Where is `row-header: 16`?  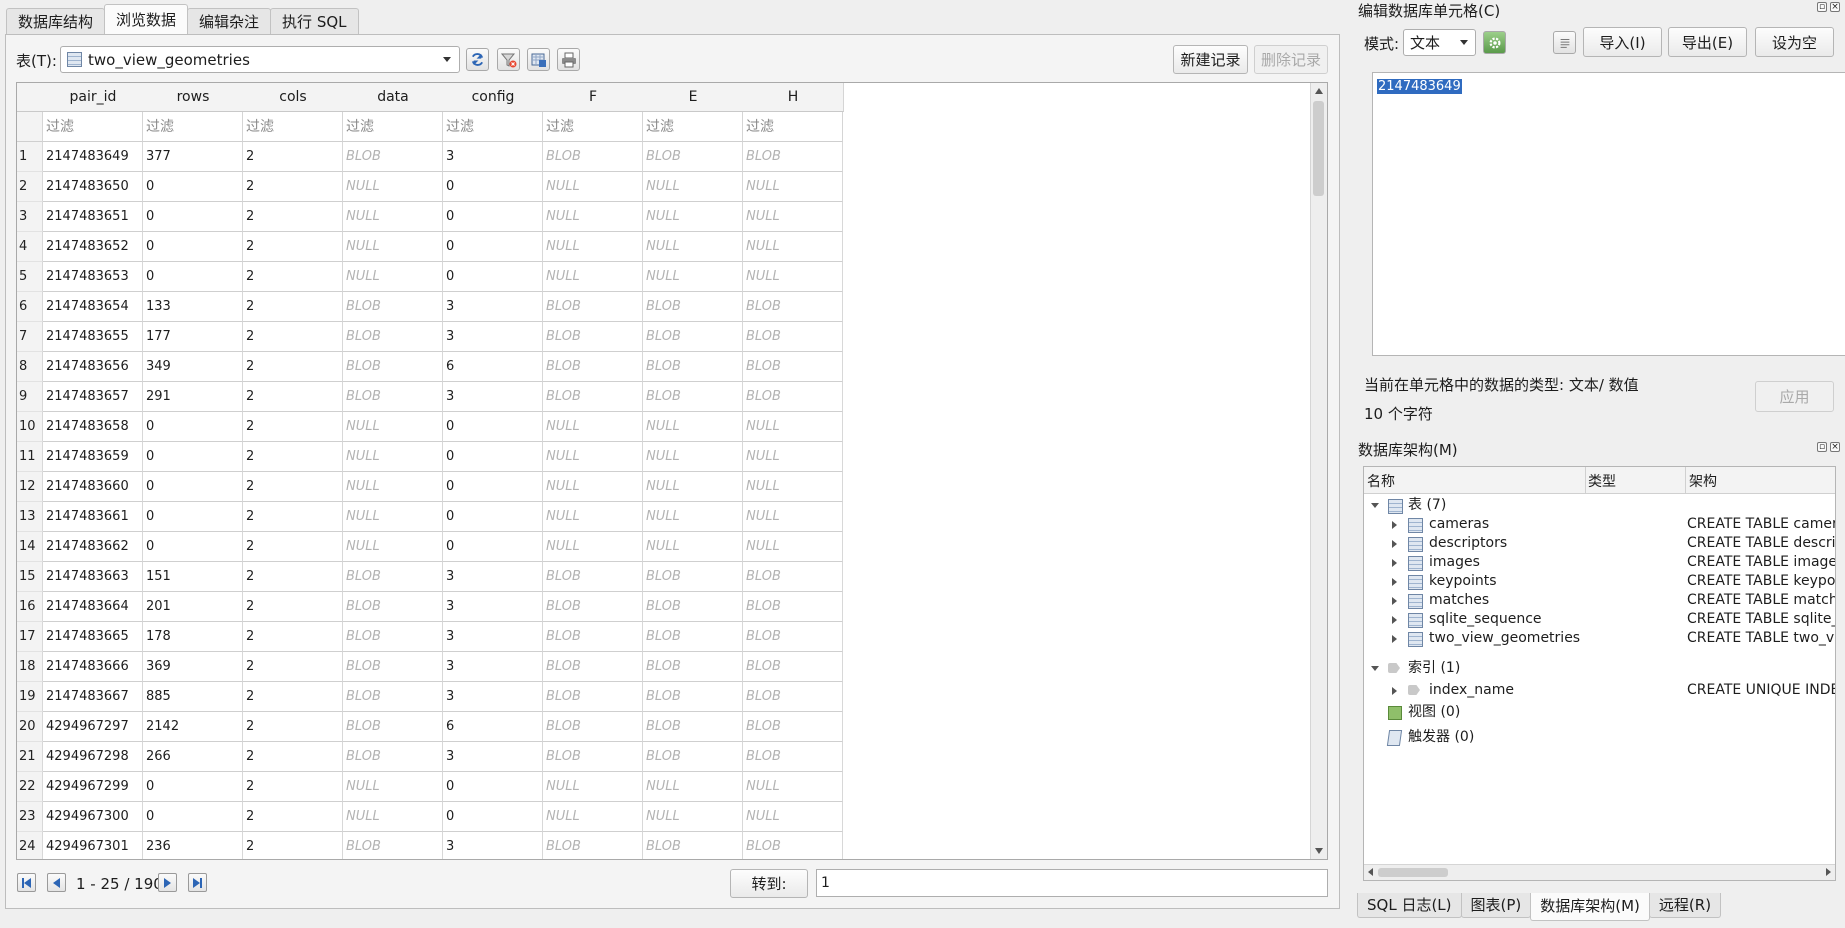 row-header: 16 is located at coordinates (30, 607).